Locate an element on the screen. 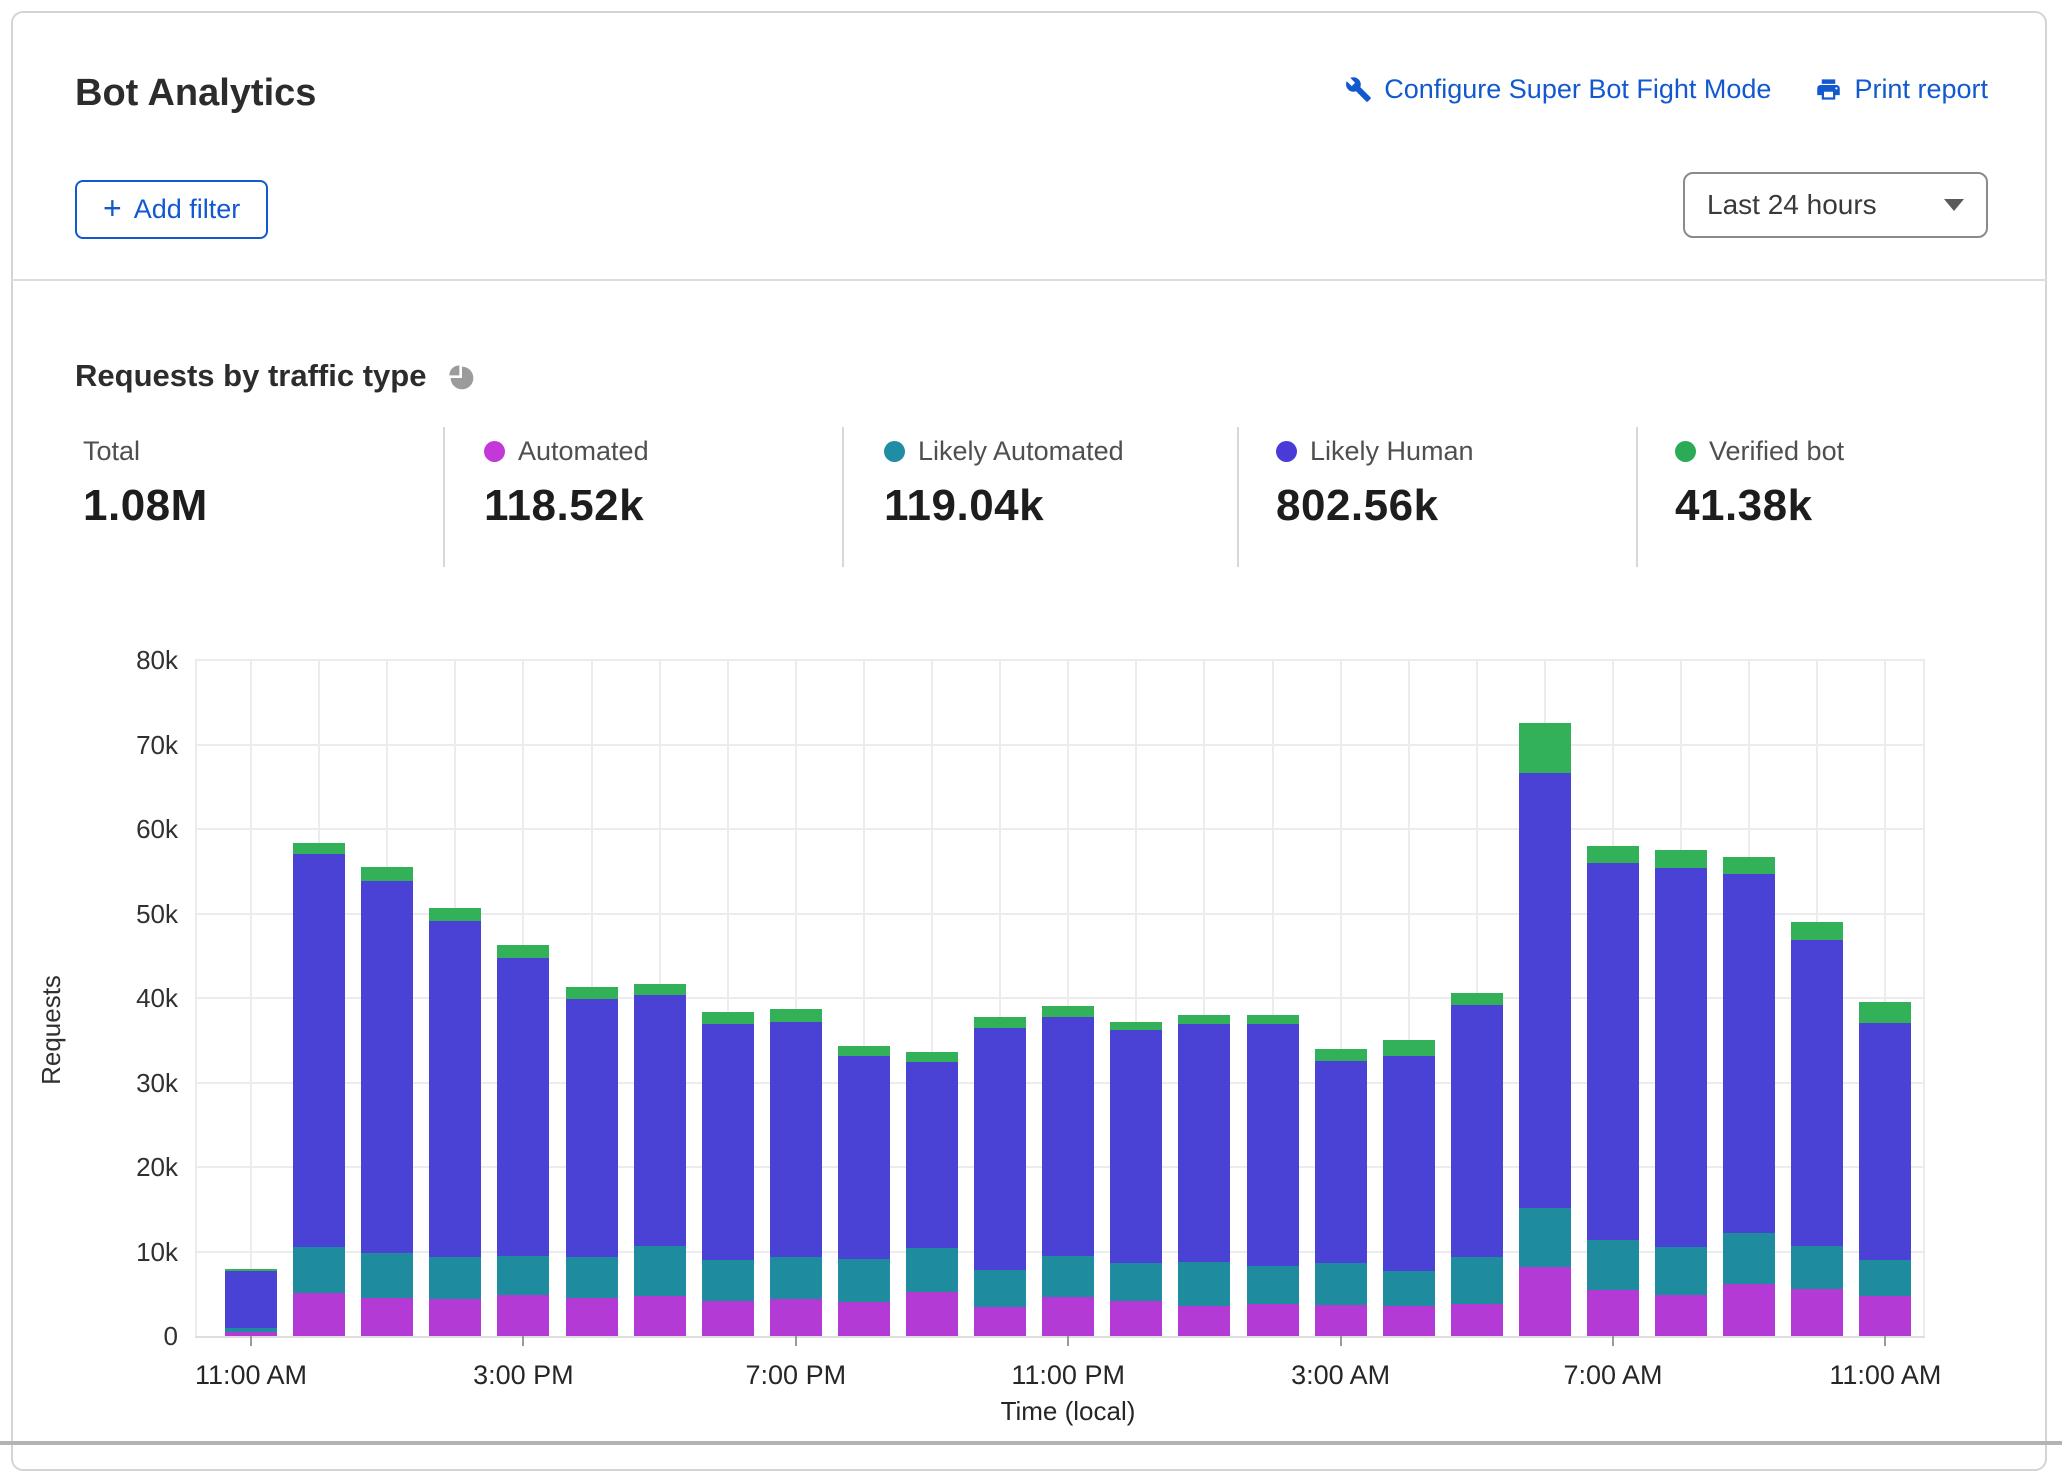  stat-likely-human: Likely Human 802.56k is located at coordinates (1375, 483).